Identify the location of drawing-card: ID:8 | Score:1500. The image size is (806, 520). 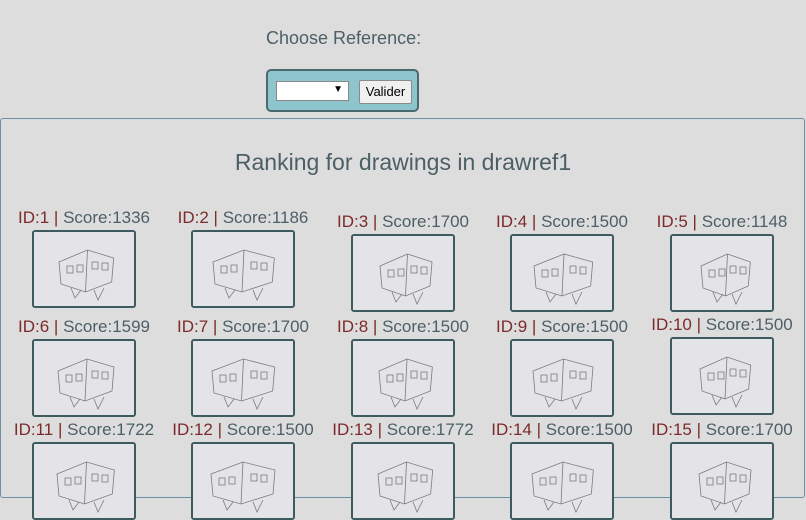
(403, 367).